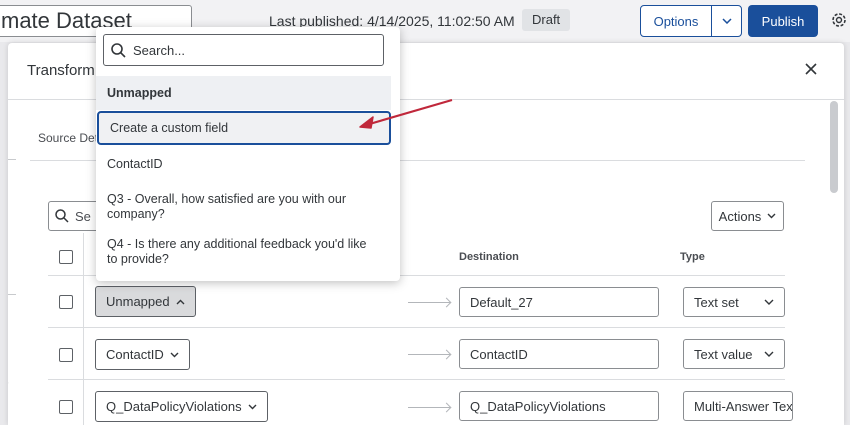  Describe the element at coordinates (243, 93) in the screenshot. I see `dropdown-item-unmapped: Unmapped` at that location.